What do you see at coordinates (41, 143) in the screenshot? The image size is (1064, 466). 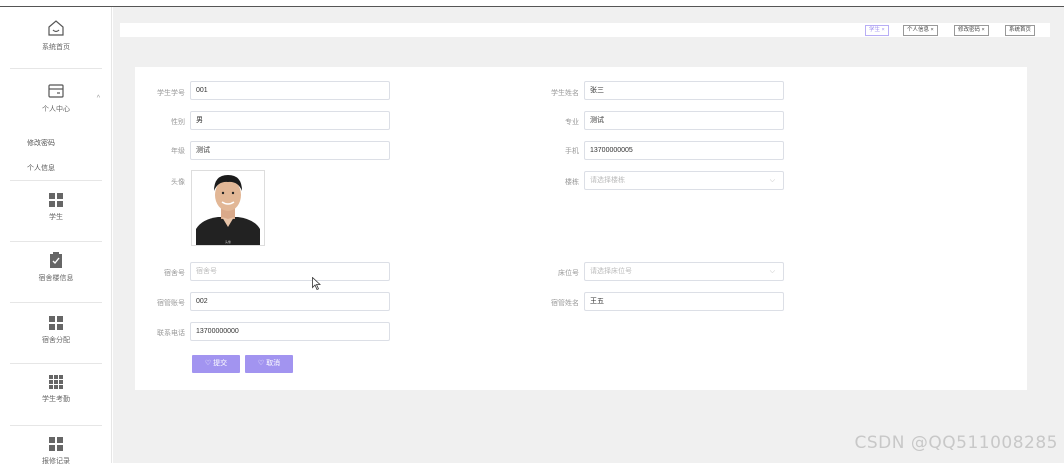 I see `sidebar-subitem-change-password: 修改密码` at bounding box center [41, 143].